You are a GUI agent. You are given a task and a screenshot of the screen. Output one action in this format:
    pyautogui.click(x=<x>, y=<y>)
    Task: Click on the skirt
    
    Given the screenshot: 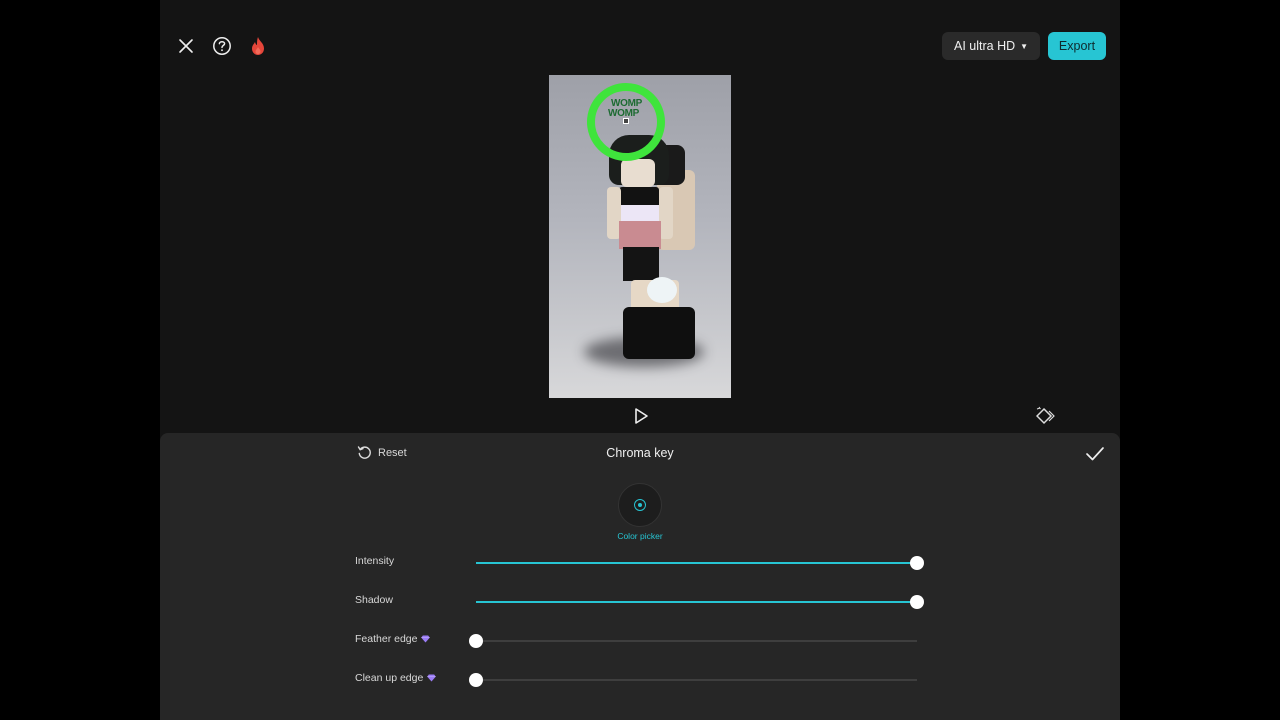 What is the action you would take?
    pyautogui.click(x=640, y=235)
    